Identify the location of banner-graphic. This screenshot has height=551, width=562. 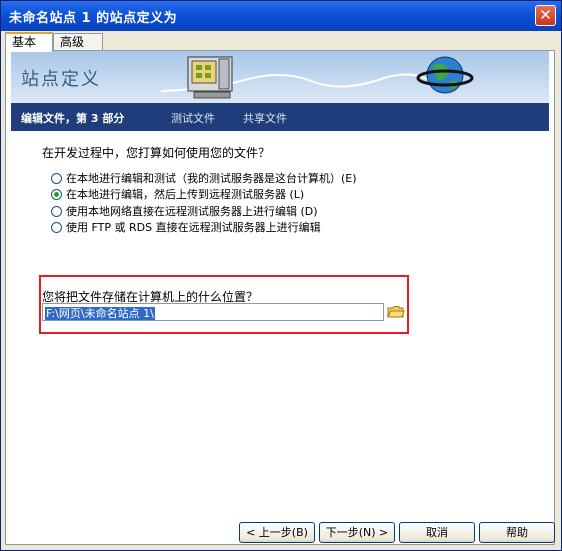
(317, 77).